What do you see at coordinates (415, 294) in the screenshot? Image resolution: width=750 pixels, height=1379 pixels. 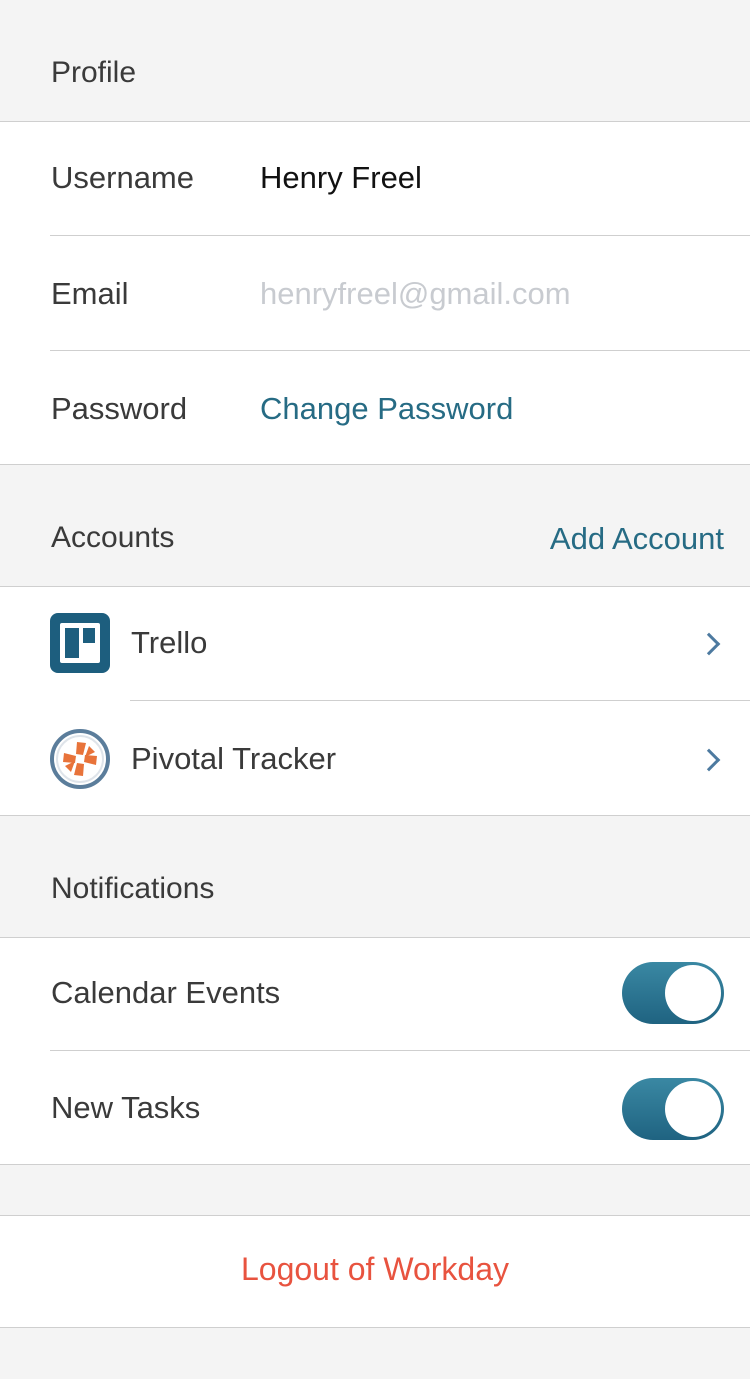 I see `email-field: henryfreel@gmail.com` at bounding box center [415, 294].